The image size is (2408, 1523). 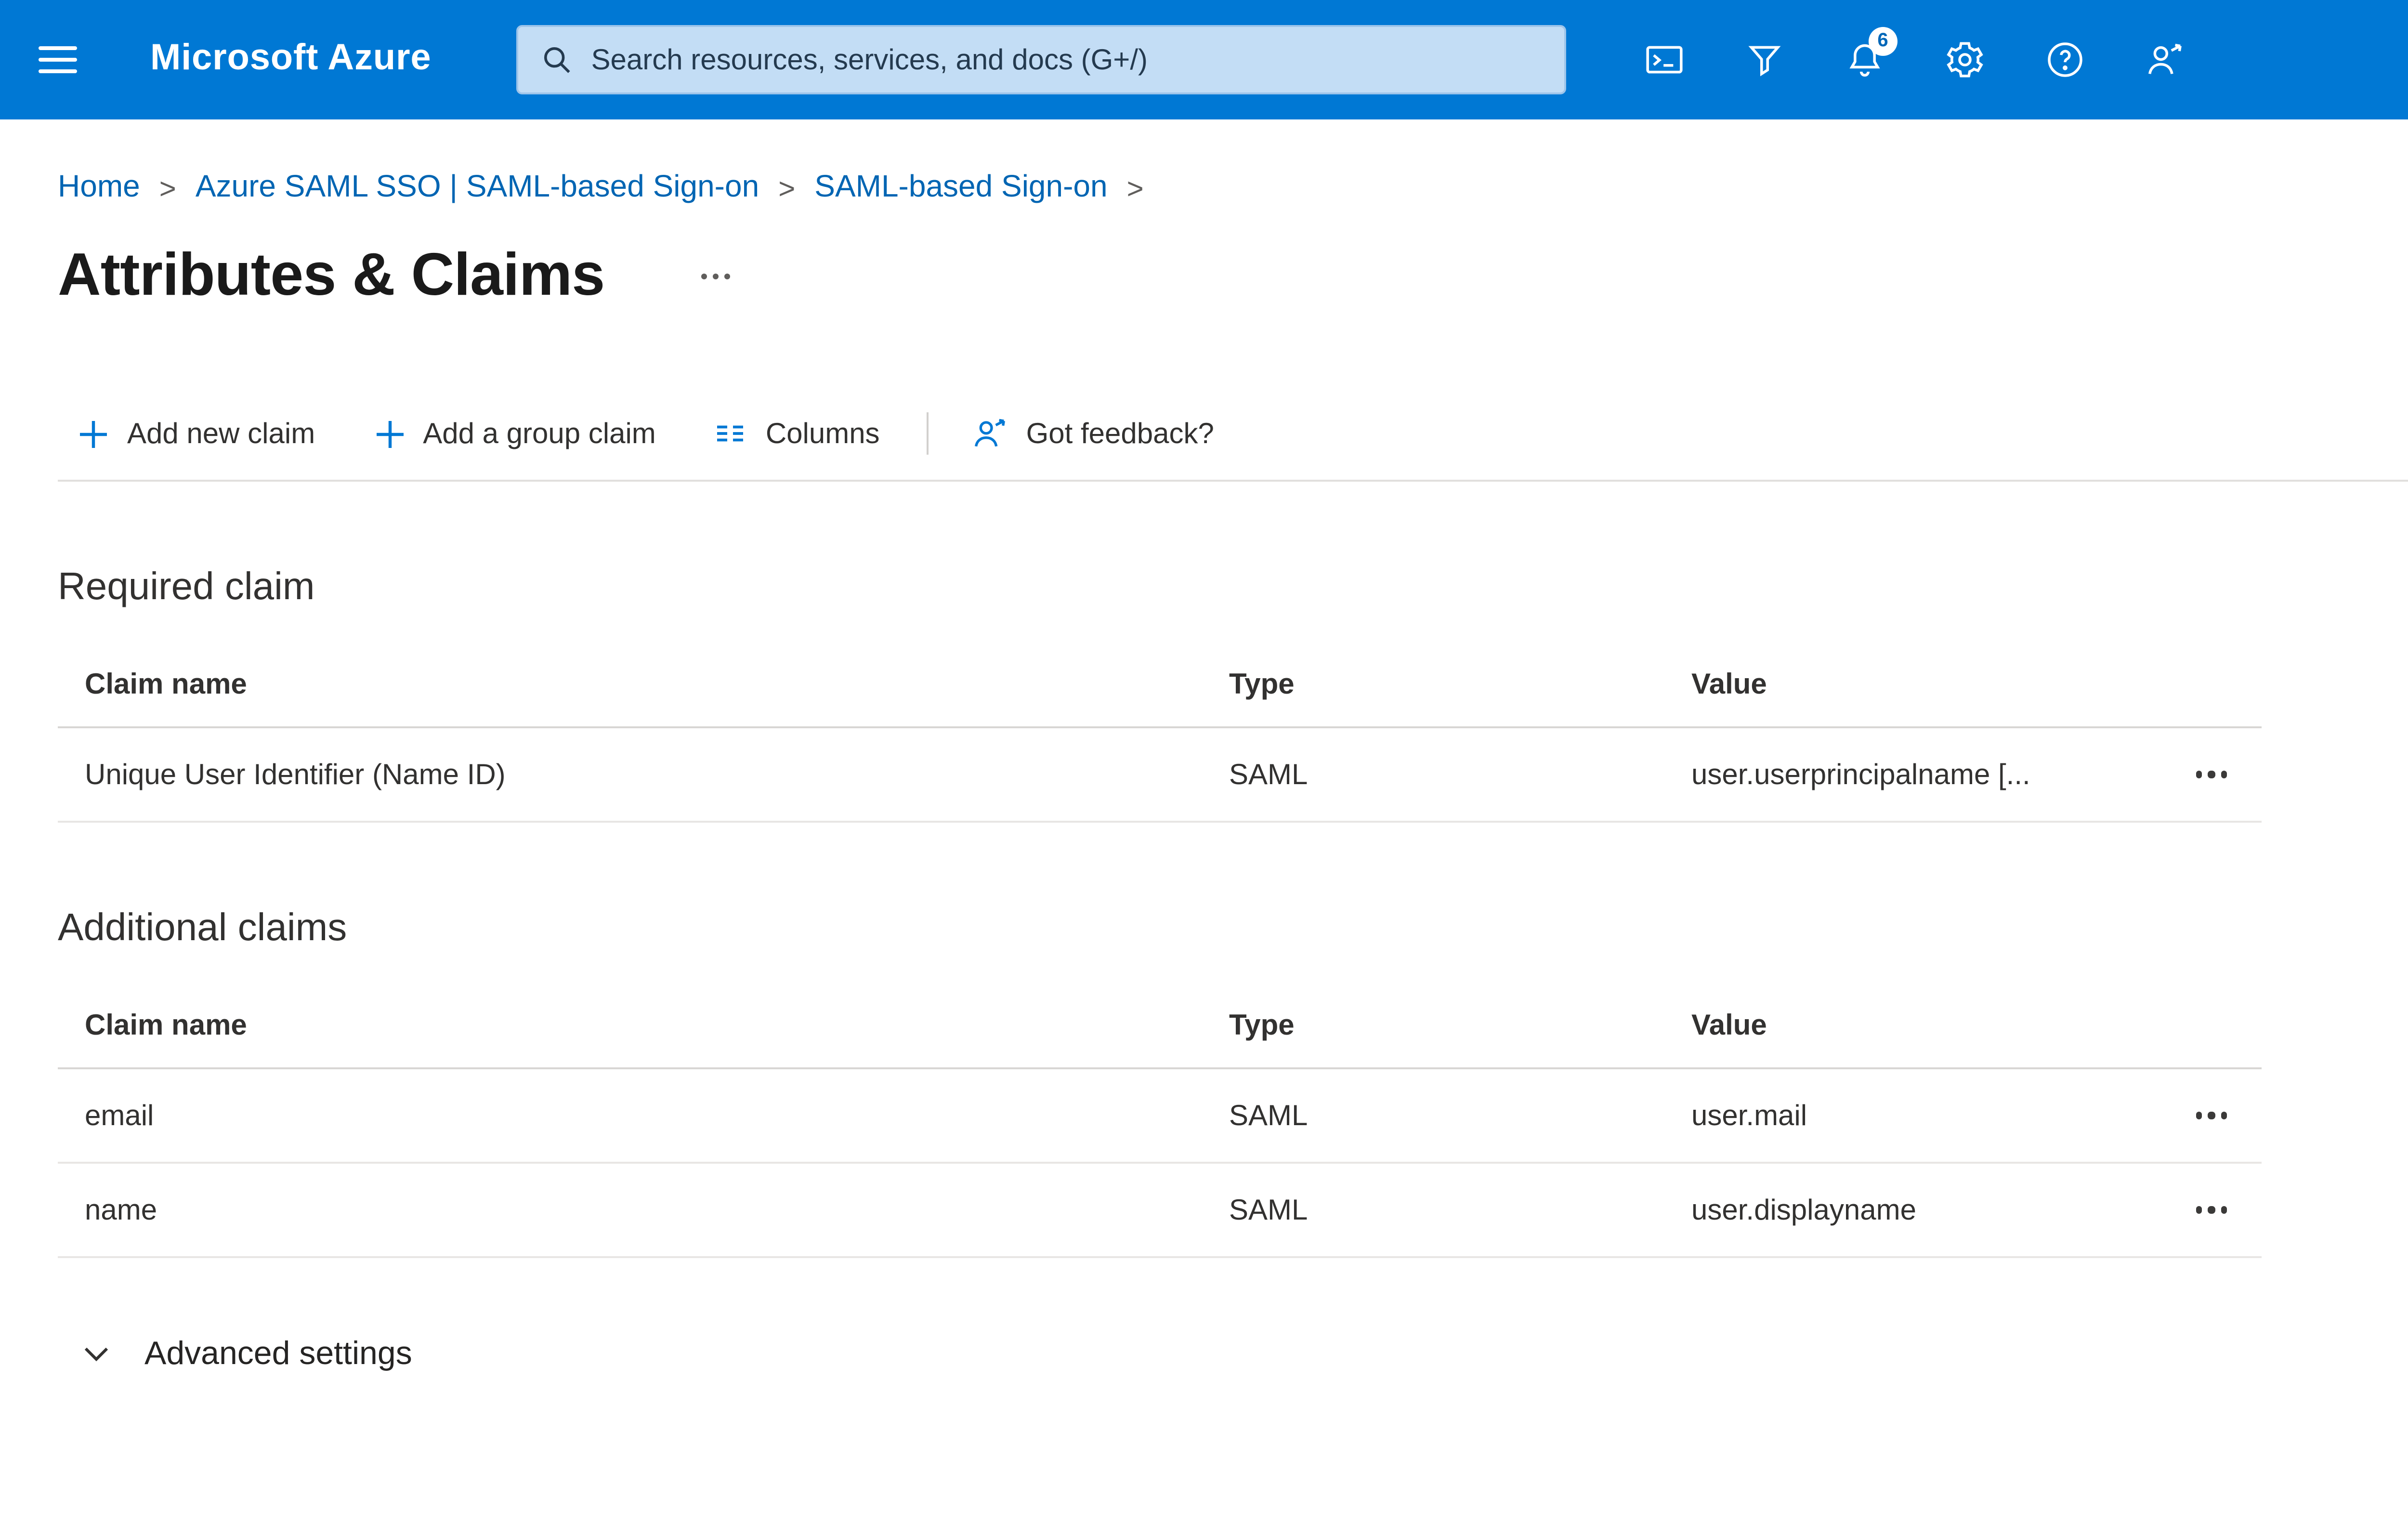 I want to click on notification-count-badge: 6, so click(x=1883, y=41).